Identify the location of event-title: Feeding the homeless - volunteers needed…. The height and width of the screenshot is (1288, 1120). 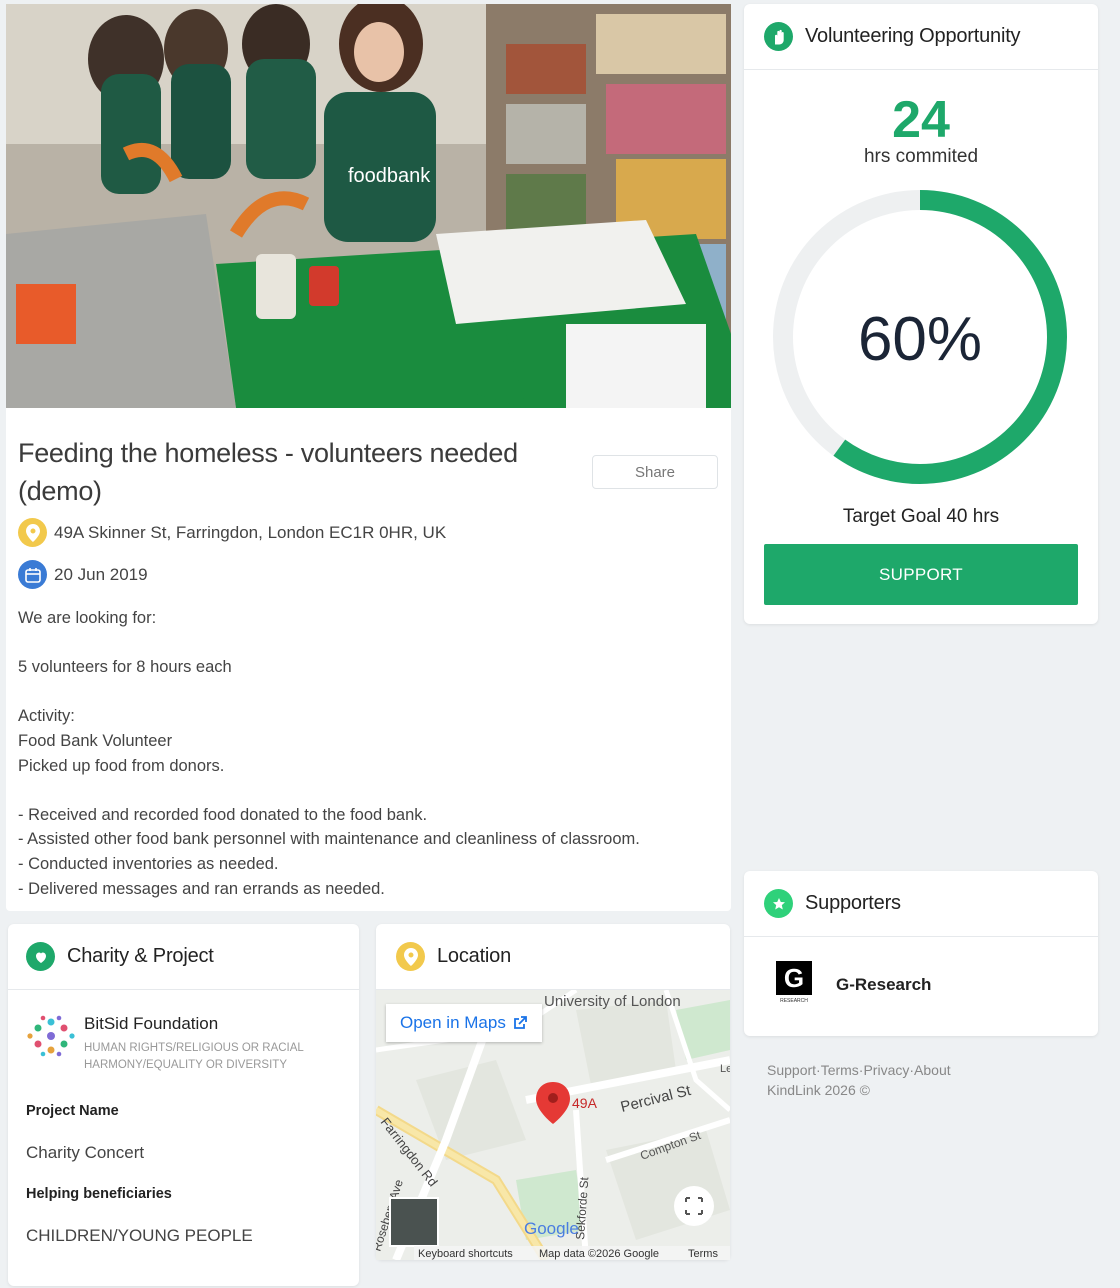
(268, 472).